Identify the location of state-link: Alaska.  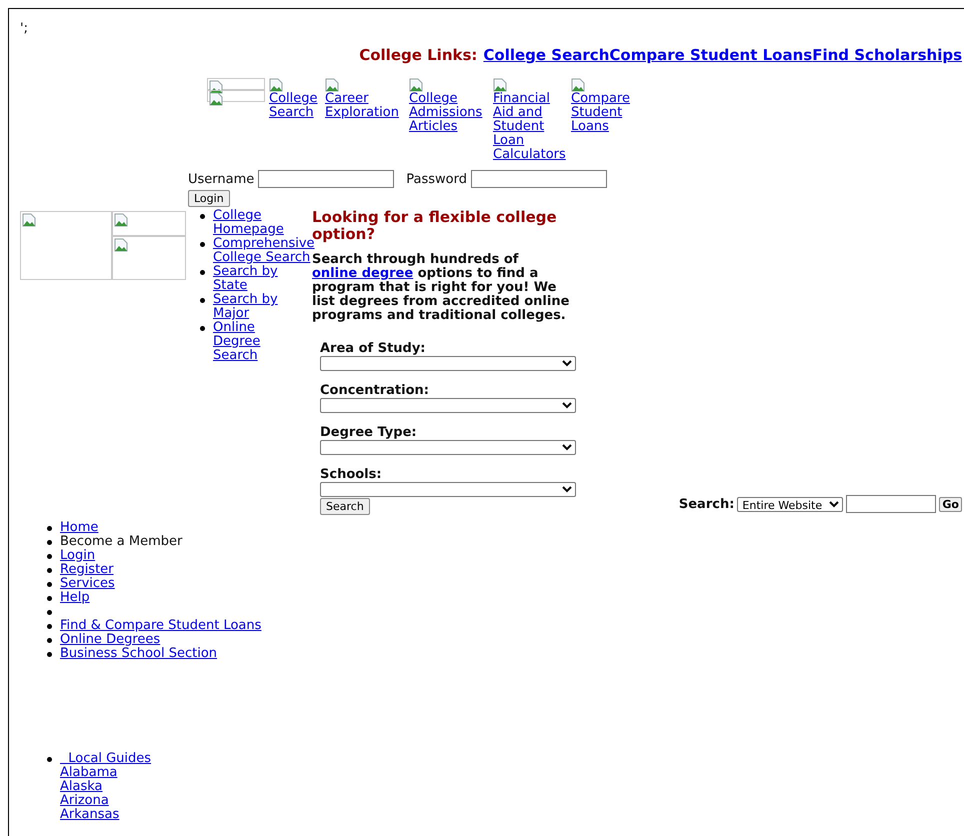
(511, 787).